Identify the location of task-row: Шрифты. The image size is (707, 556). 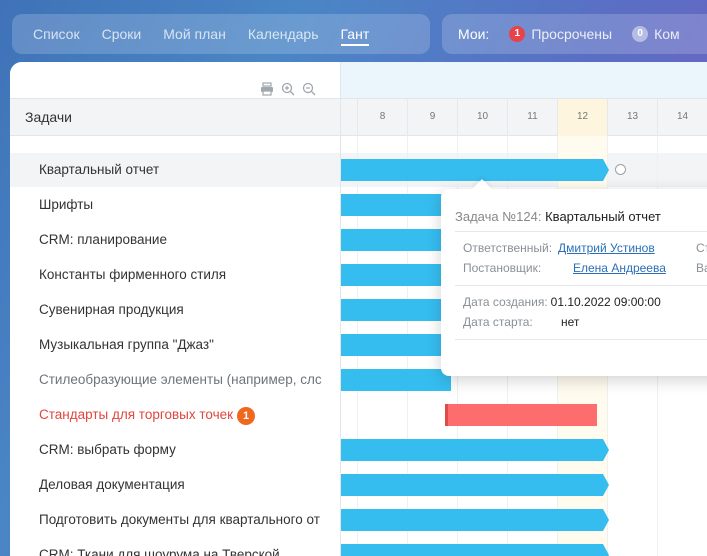
(175, 205).